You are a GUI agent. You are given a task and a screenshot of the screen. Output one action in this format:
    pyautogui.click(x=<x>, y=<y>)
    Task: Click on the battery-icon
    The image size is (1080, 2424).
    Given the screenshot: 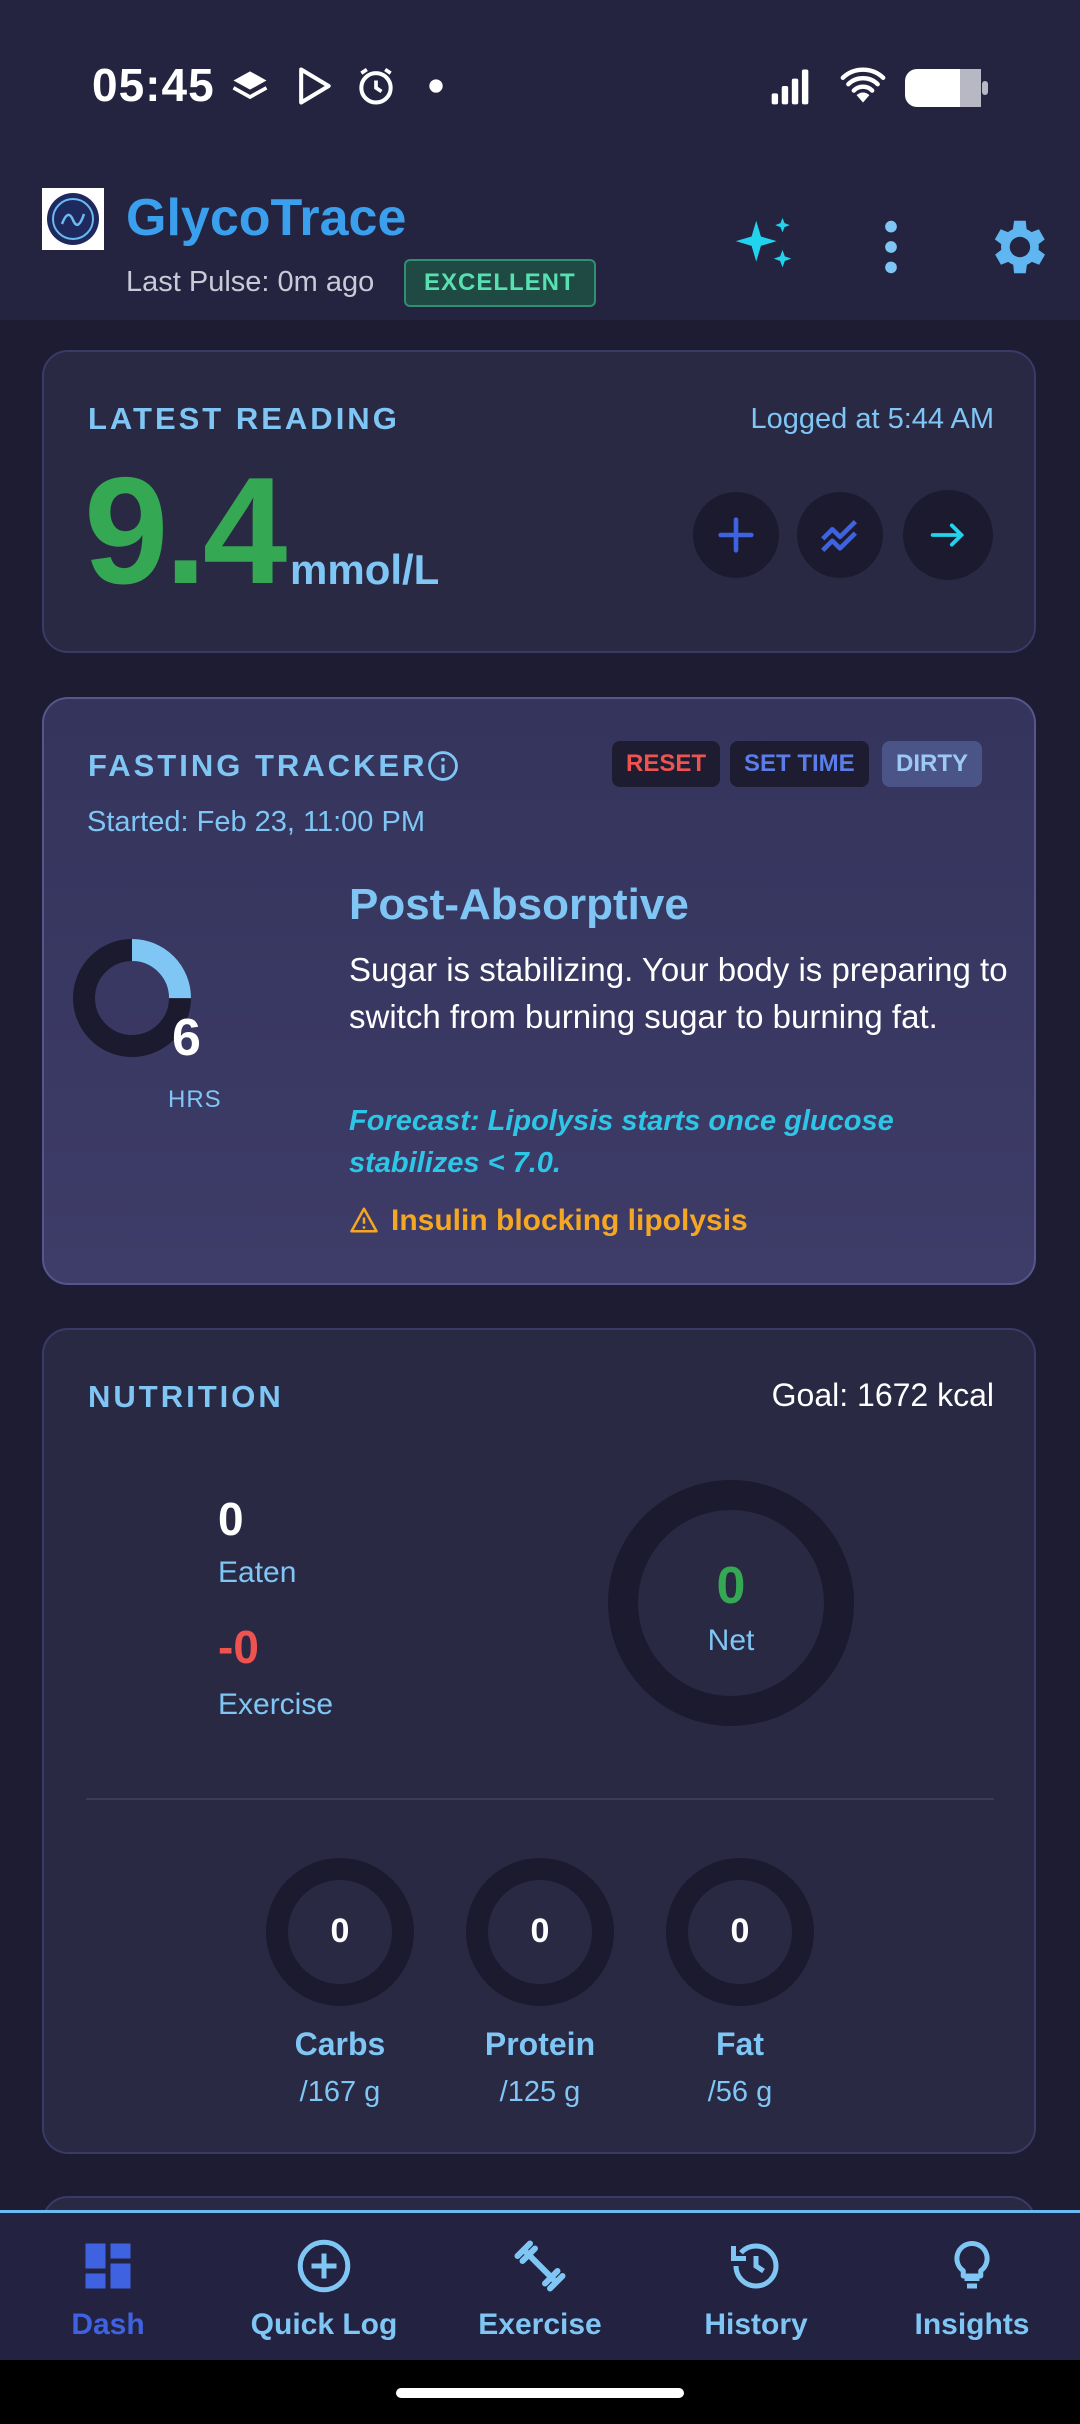 What is the action you would take?
    pyautogui.click(x=947, y=88)
    